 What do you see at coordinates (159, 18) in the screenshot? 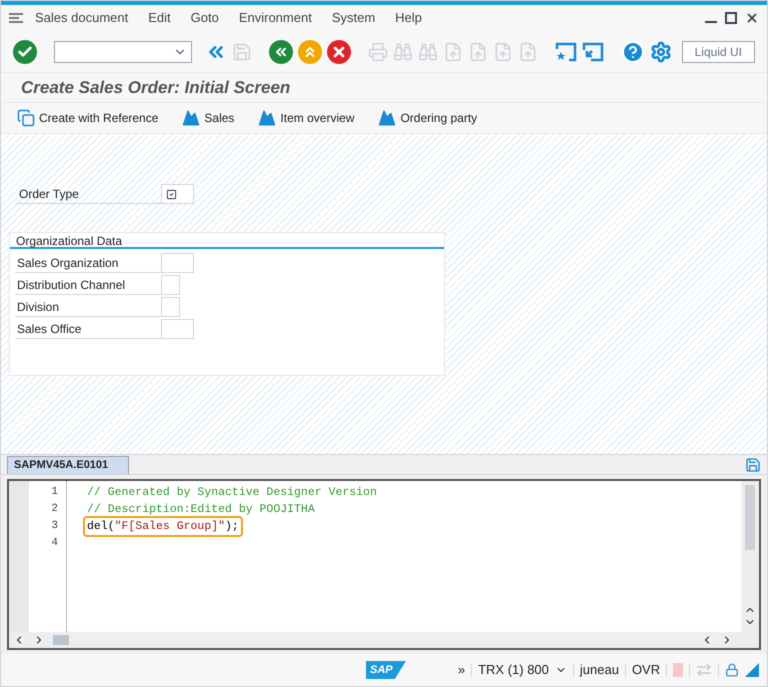
I see `menu-item: Edit` at bounding box center [159, 18].